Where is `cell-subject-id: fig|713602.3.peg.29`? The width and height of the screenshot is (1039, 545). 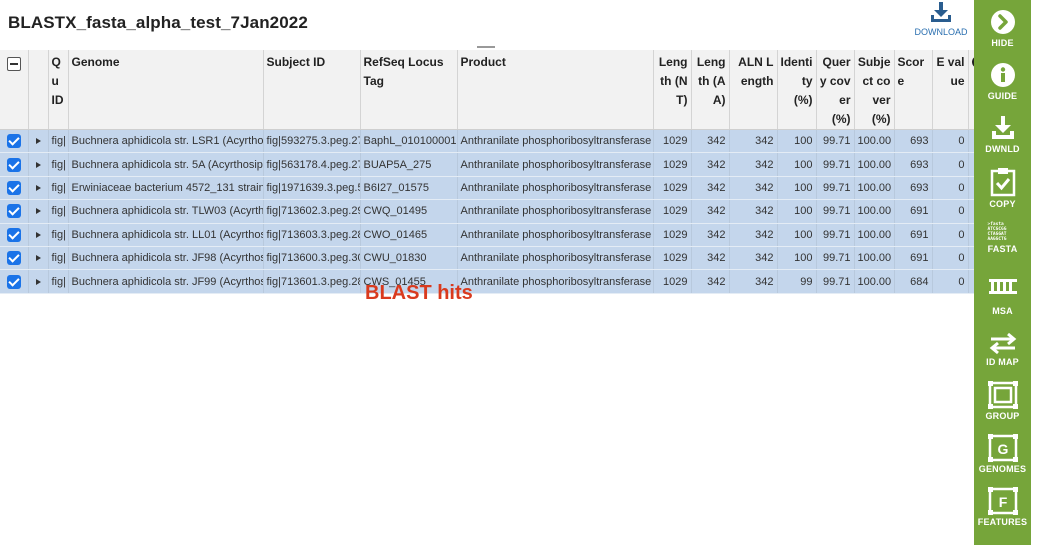
cell-subject-id: fig|713602.3.peg.29 is located at coordinates (312, 211).